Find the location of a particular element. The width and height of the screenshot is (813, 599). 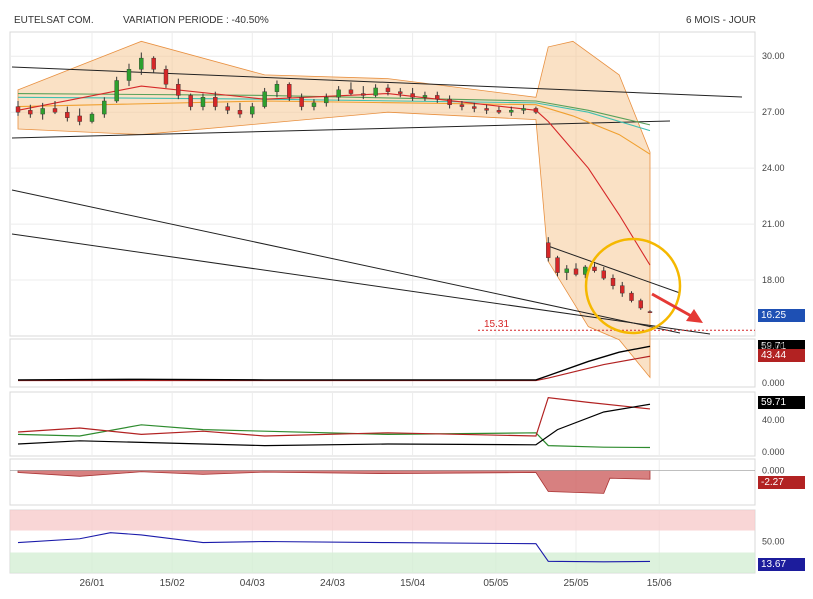

x-tick-label: 15/04 is located at coordinates (412, 583).